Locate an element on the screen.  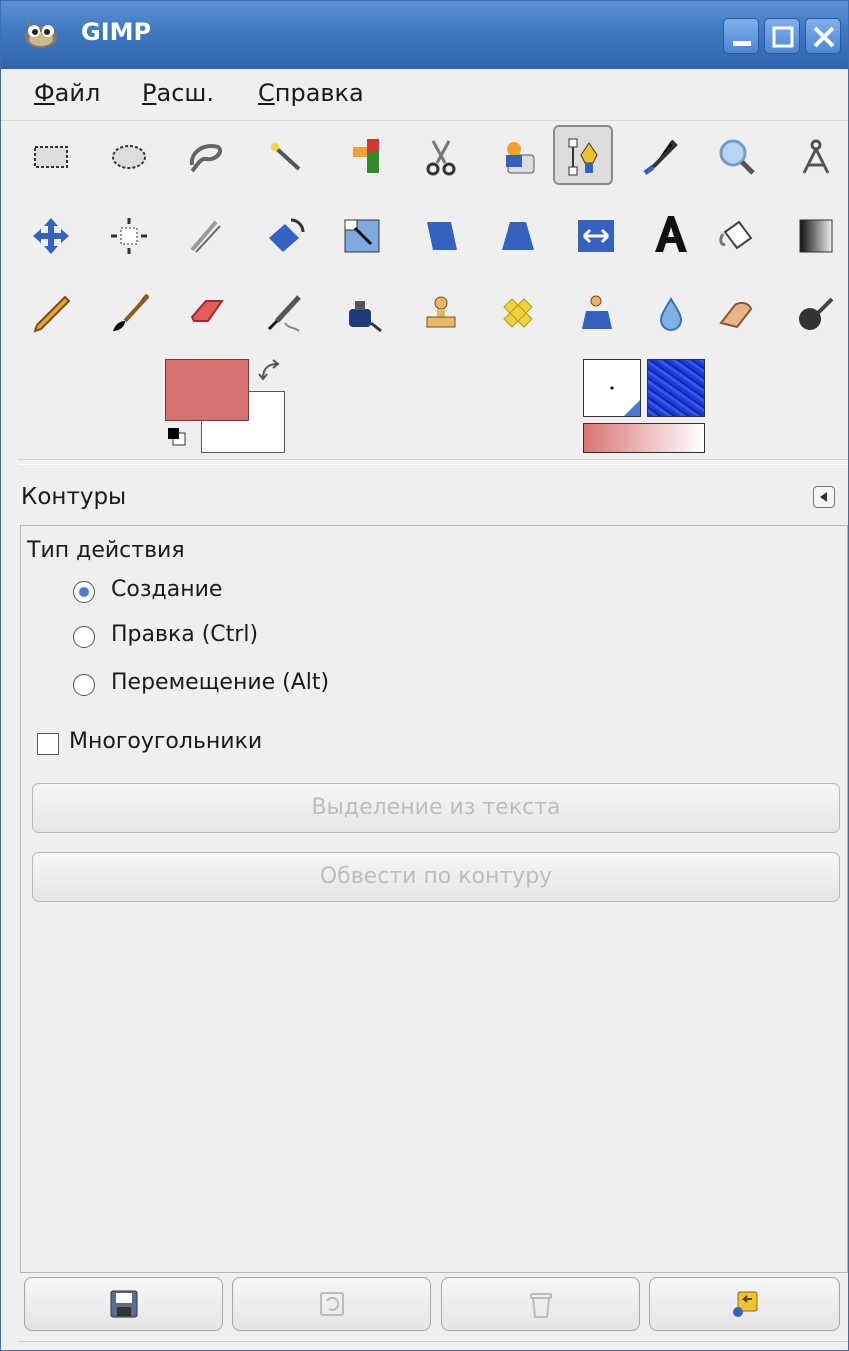
tool-shear is located at coordinates (441, 236).